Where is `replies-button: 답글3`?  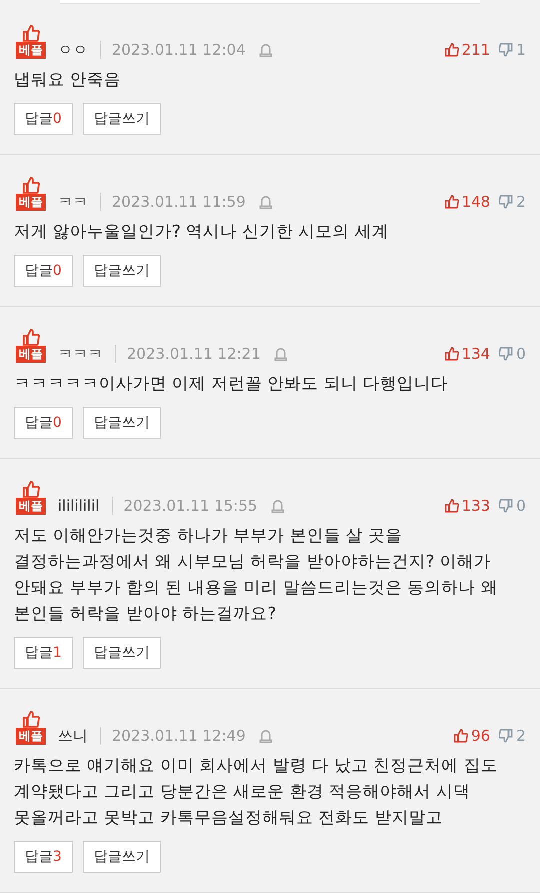
replies-button: 답글3 is located at coordinates (43, 857).